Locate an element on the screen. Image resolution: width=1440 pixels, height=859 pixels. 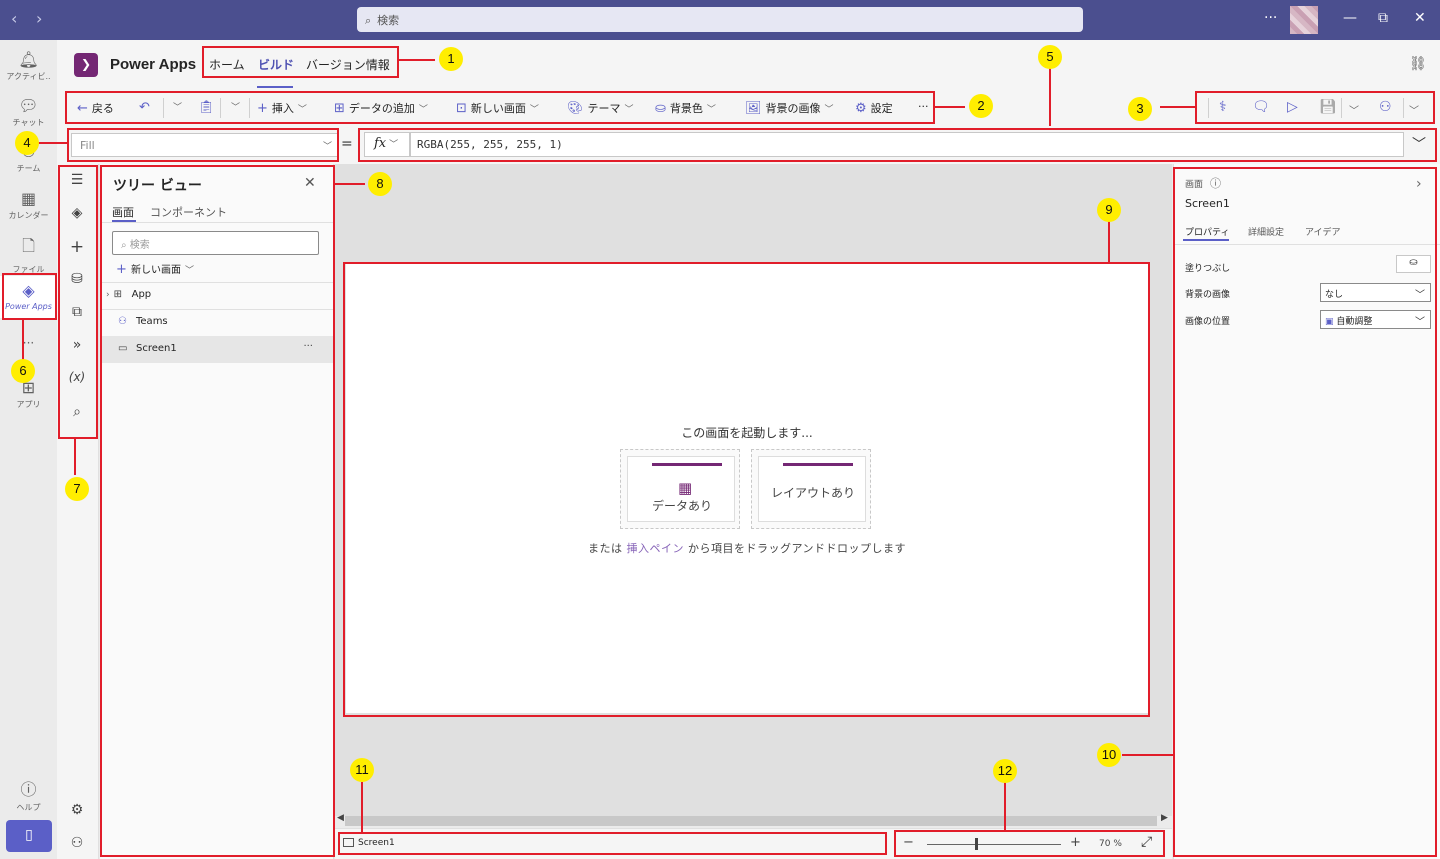
annotation-badge-12: 12 is located at coordinates (1005, 771).